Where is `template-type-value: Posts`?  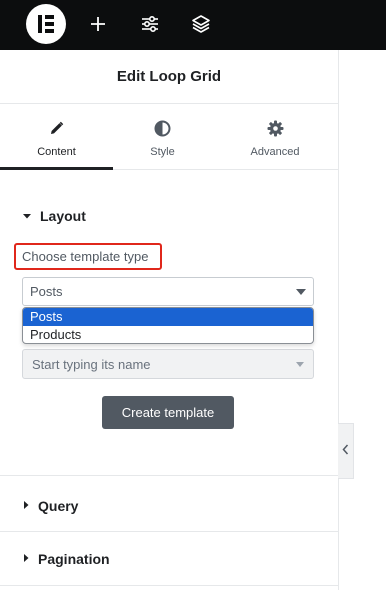
template-type-value: Posts is located at coordinates (46, 291).